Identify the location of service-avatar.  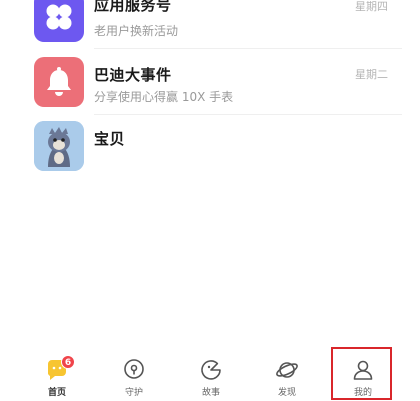
(59, 21).